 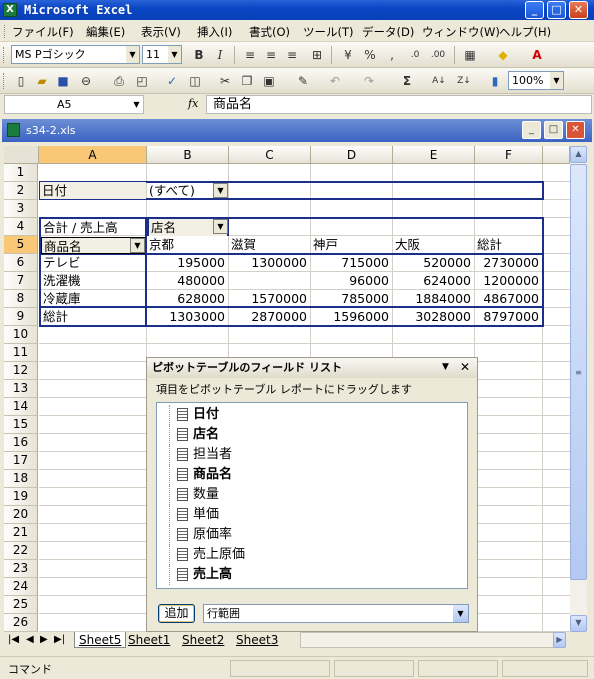 I want to click on tab-sheet5: Sheet5, so click(x=100, y=640).